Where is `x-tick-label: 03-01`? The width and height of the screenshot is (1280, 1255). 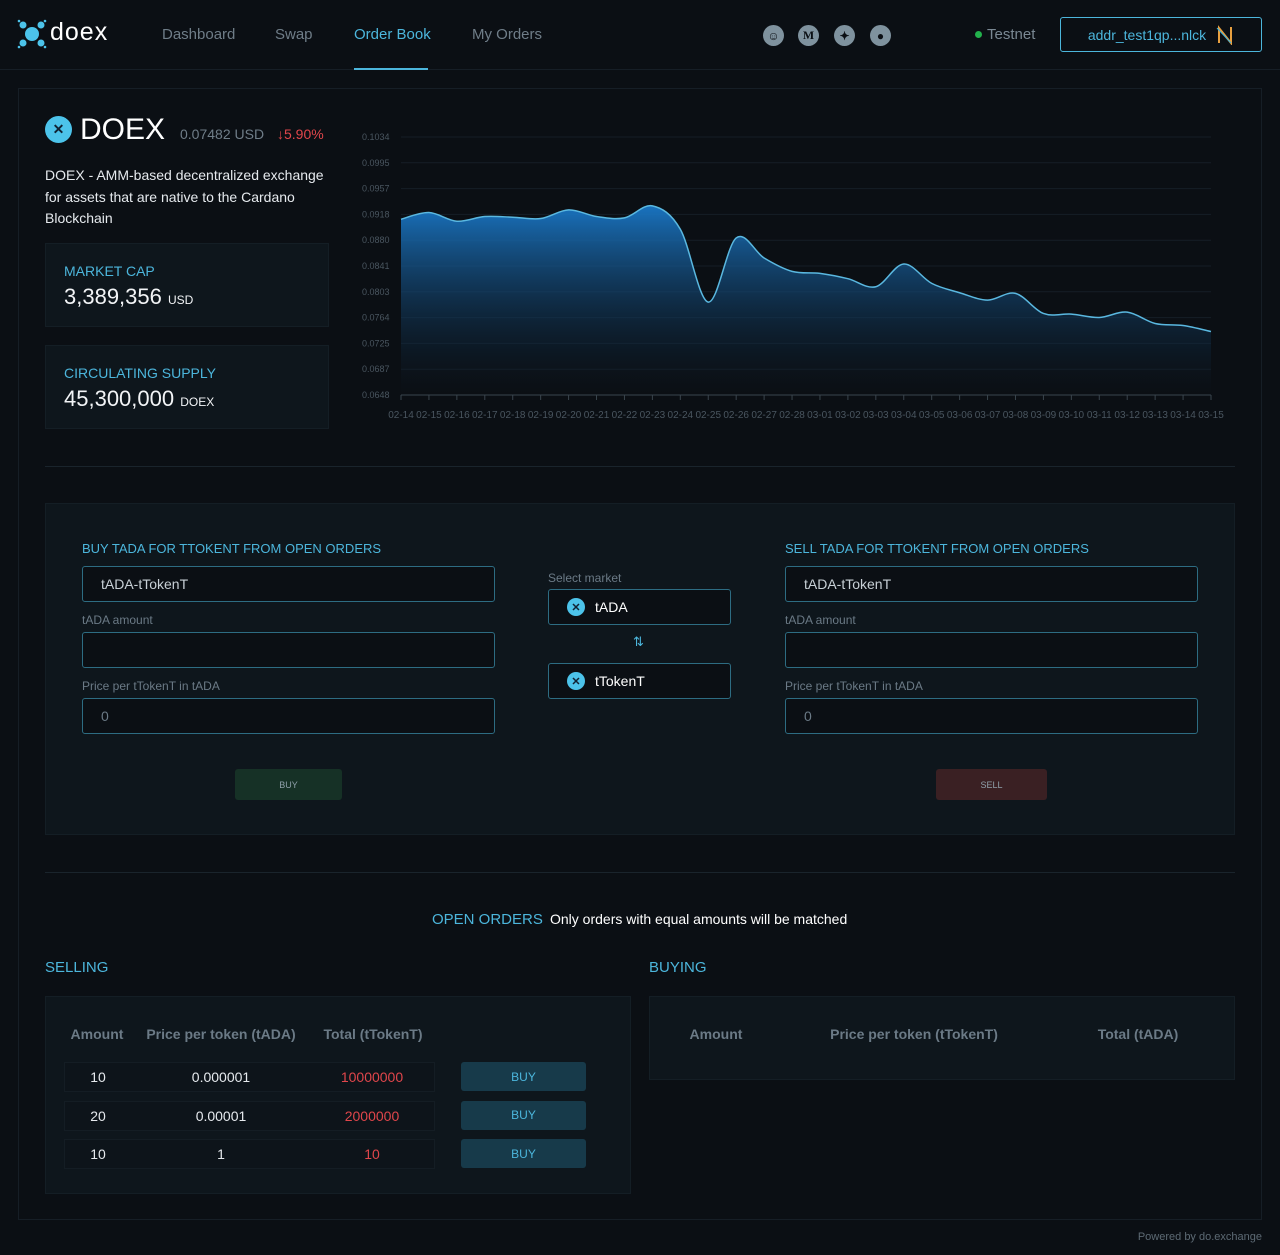 x-tick-label: 03-01 is located at coordinates (820, 415).